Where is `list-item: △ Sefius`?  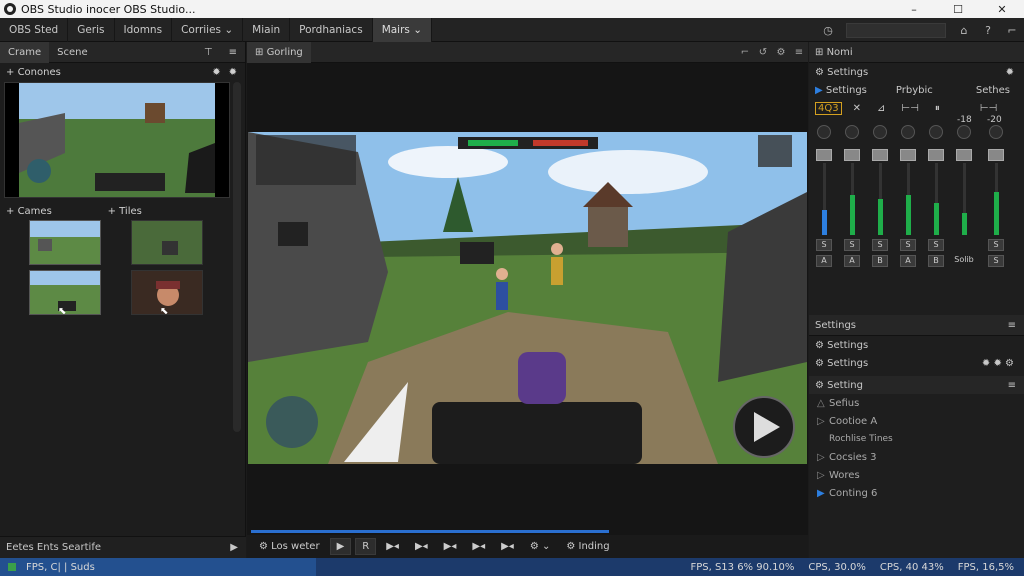 list-item: △ Sefius is located at coordinates (920, 403).